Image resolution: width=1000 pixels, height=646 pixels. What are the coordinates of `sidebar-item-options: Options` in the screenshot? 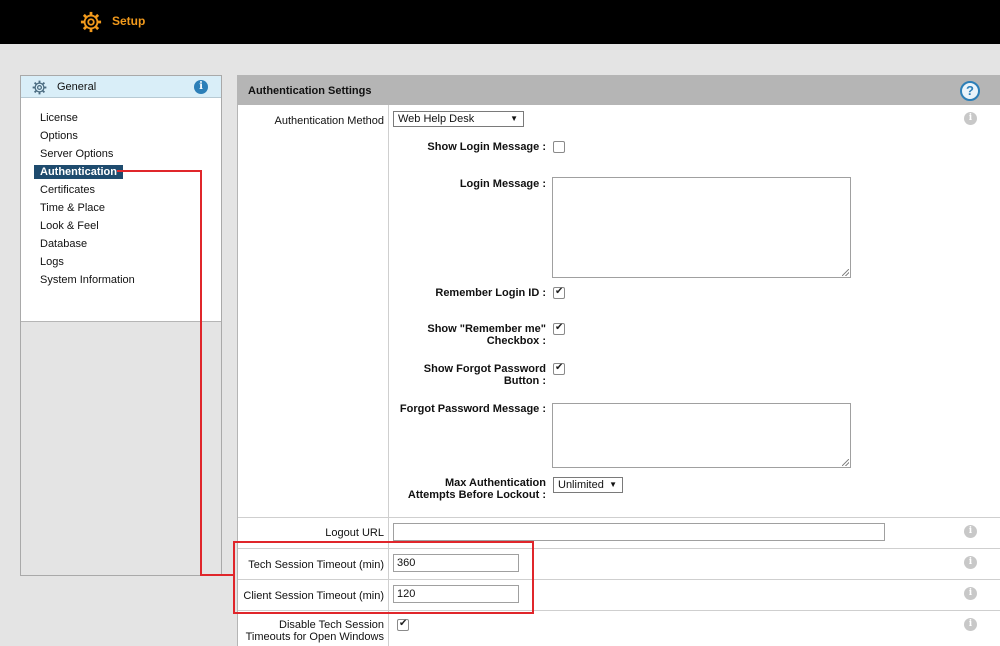 It's located at (130, 137).